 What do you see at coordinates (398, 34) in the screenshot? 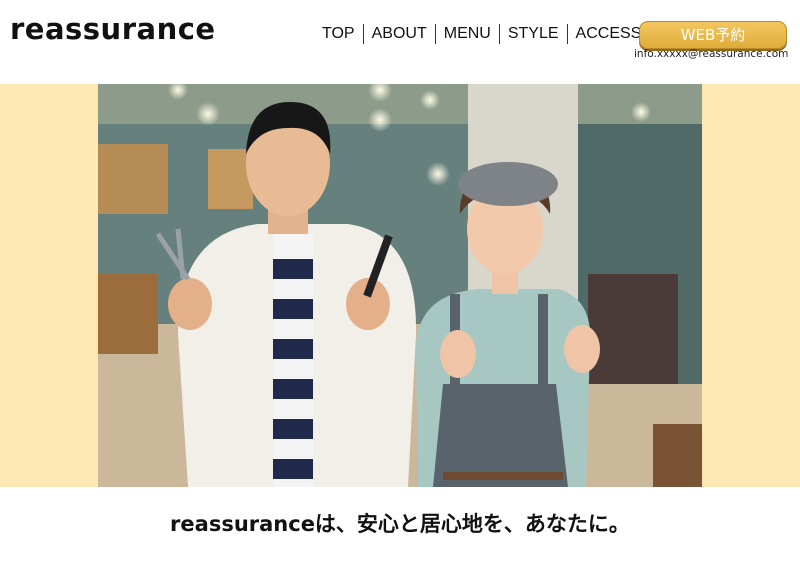
I see `nav-about: ABOUT` at bounding box center [398, 34].